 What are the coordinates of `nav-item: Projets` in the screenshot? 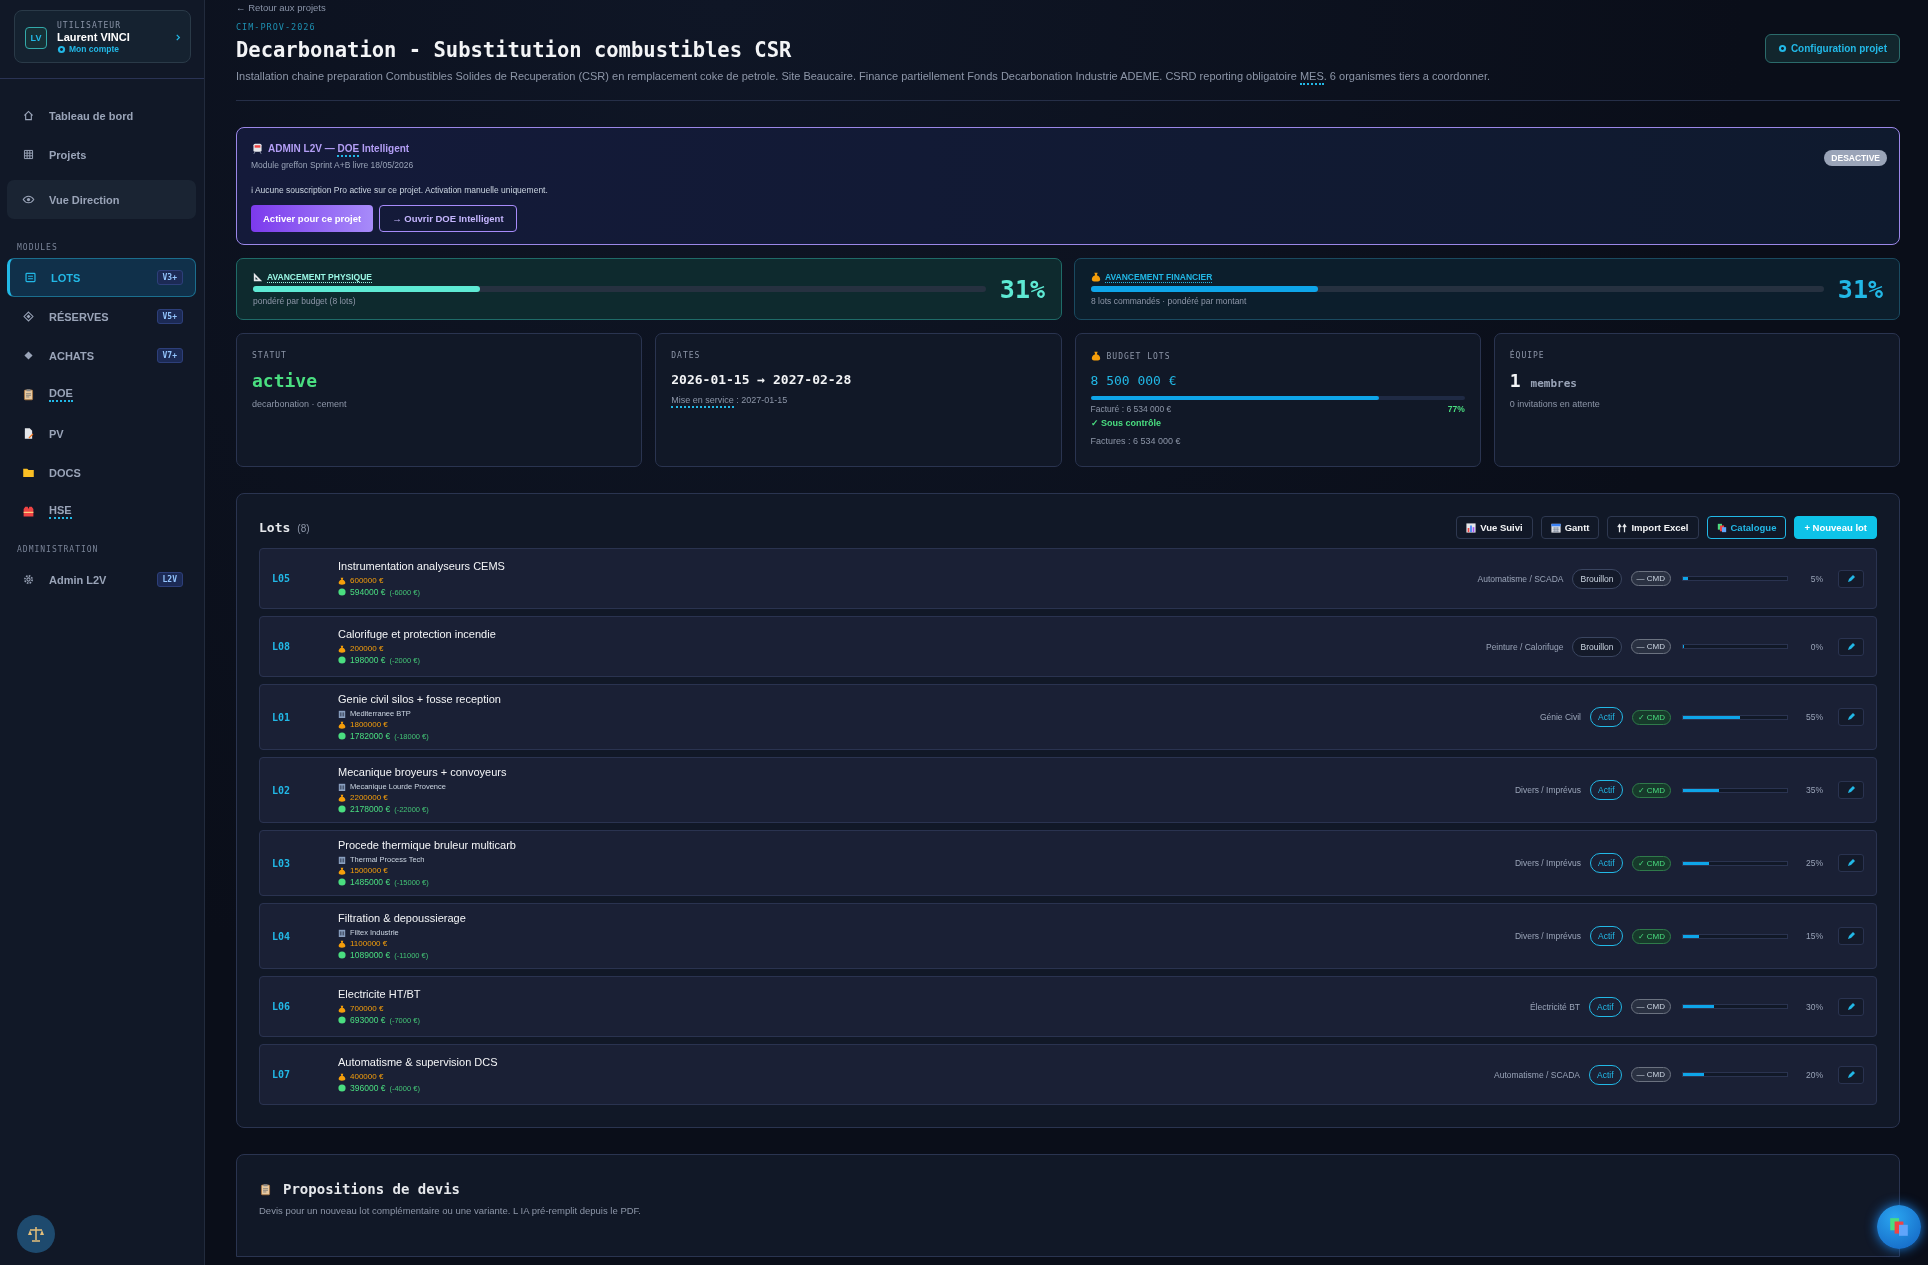 It's located at (101, 154).